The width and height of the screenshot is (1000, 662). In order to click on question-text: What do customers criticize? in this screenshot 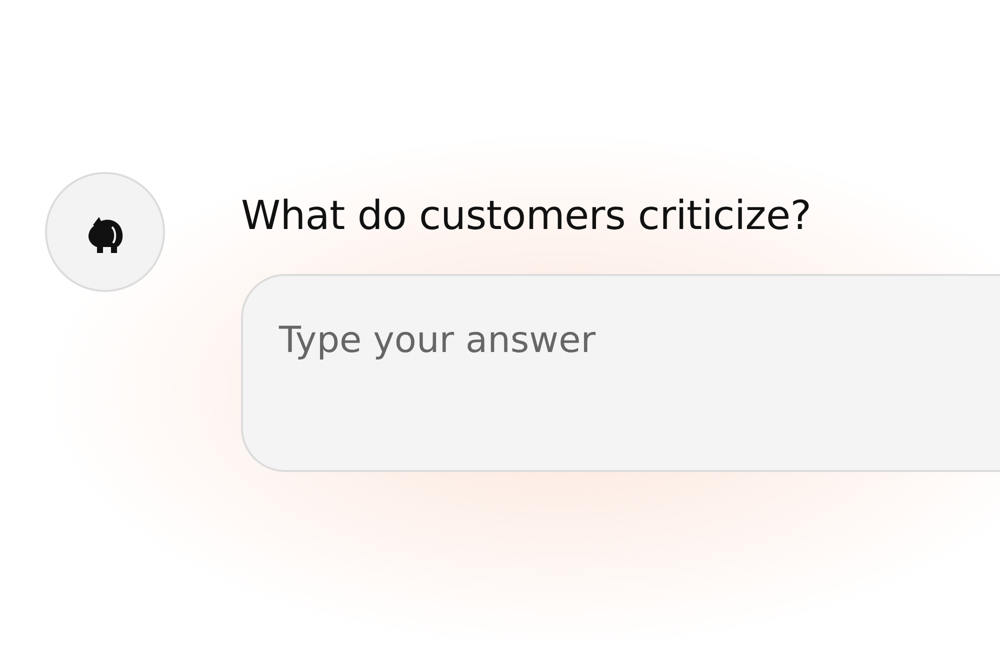, I will do `click(526, 216)`.